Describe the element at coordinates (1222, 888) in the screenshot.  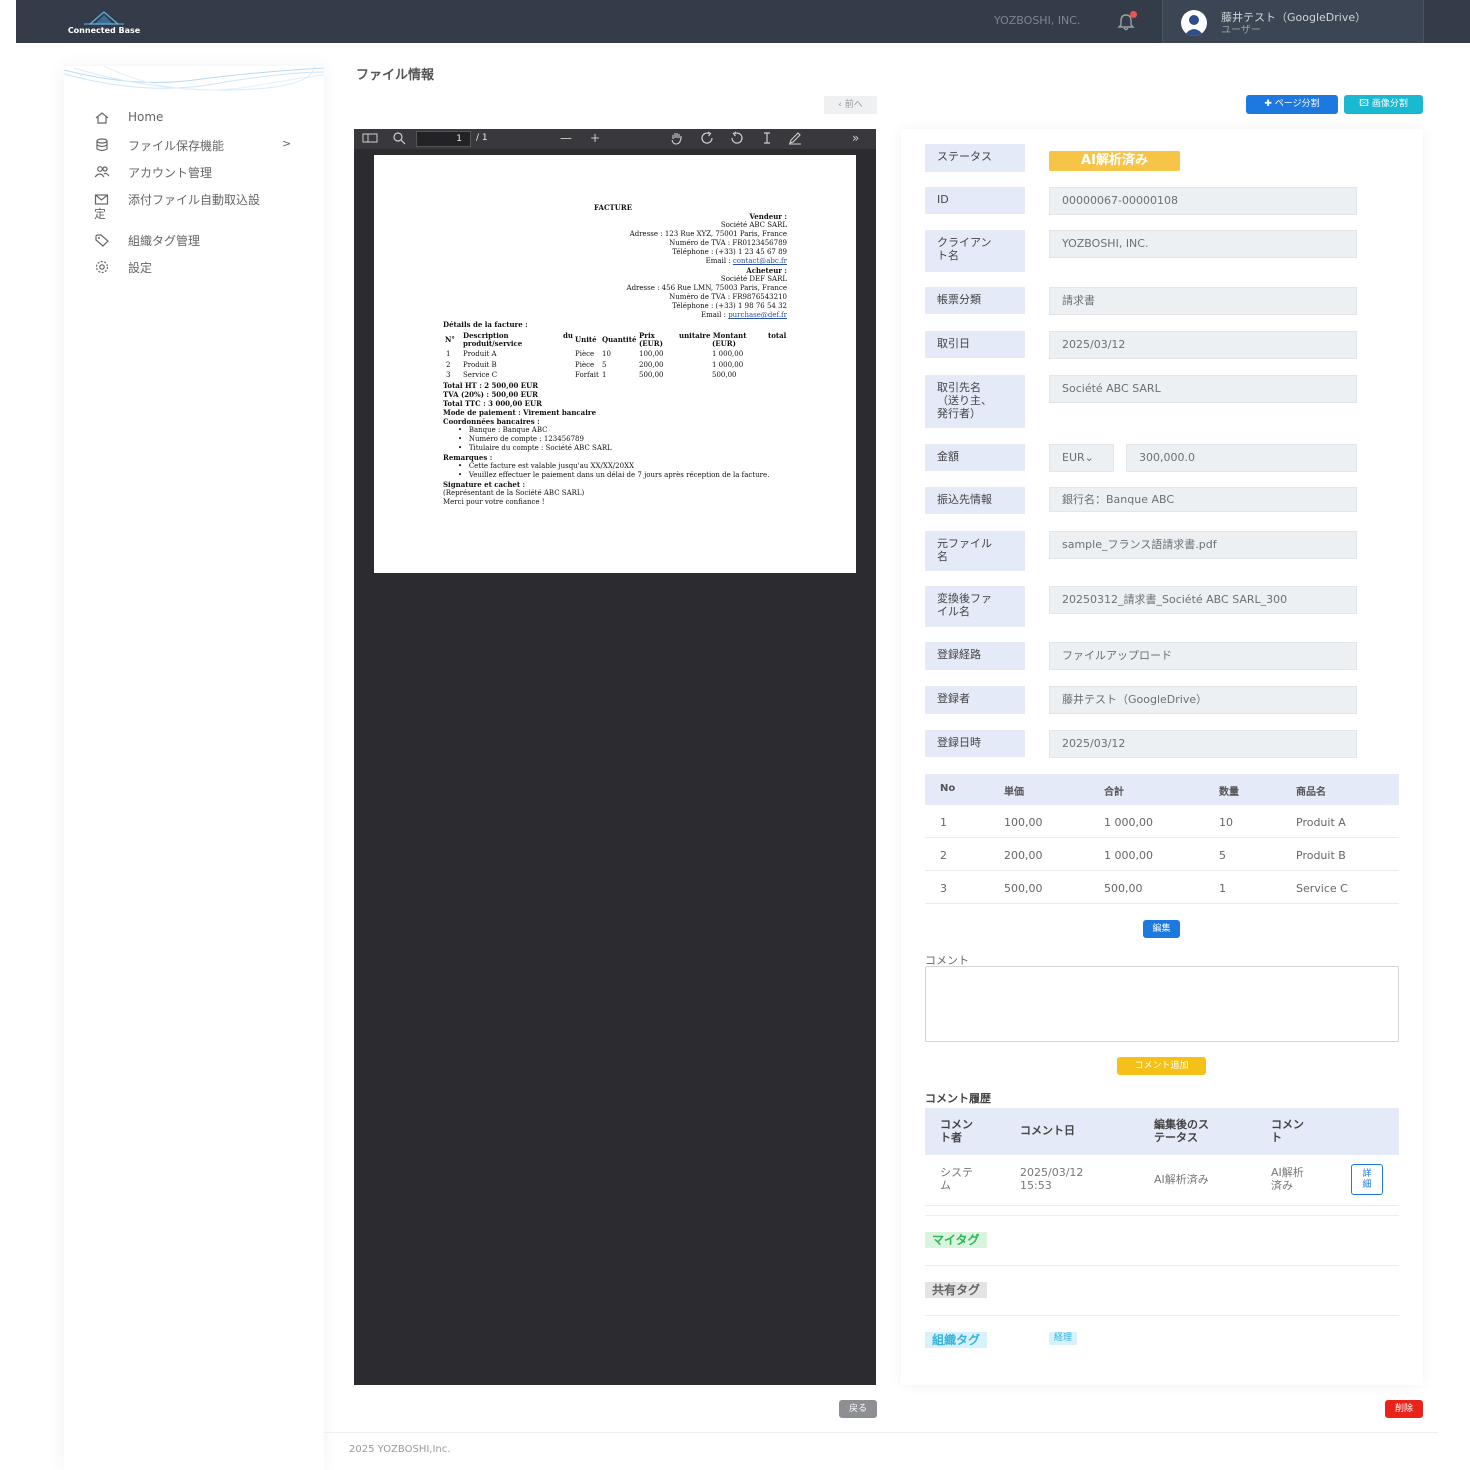
I see `cell-qty: 1` at that location.